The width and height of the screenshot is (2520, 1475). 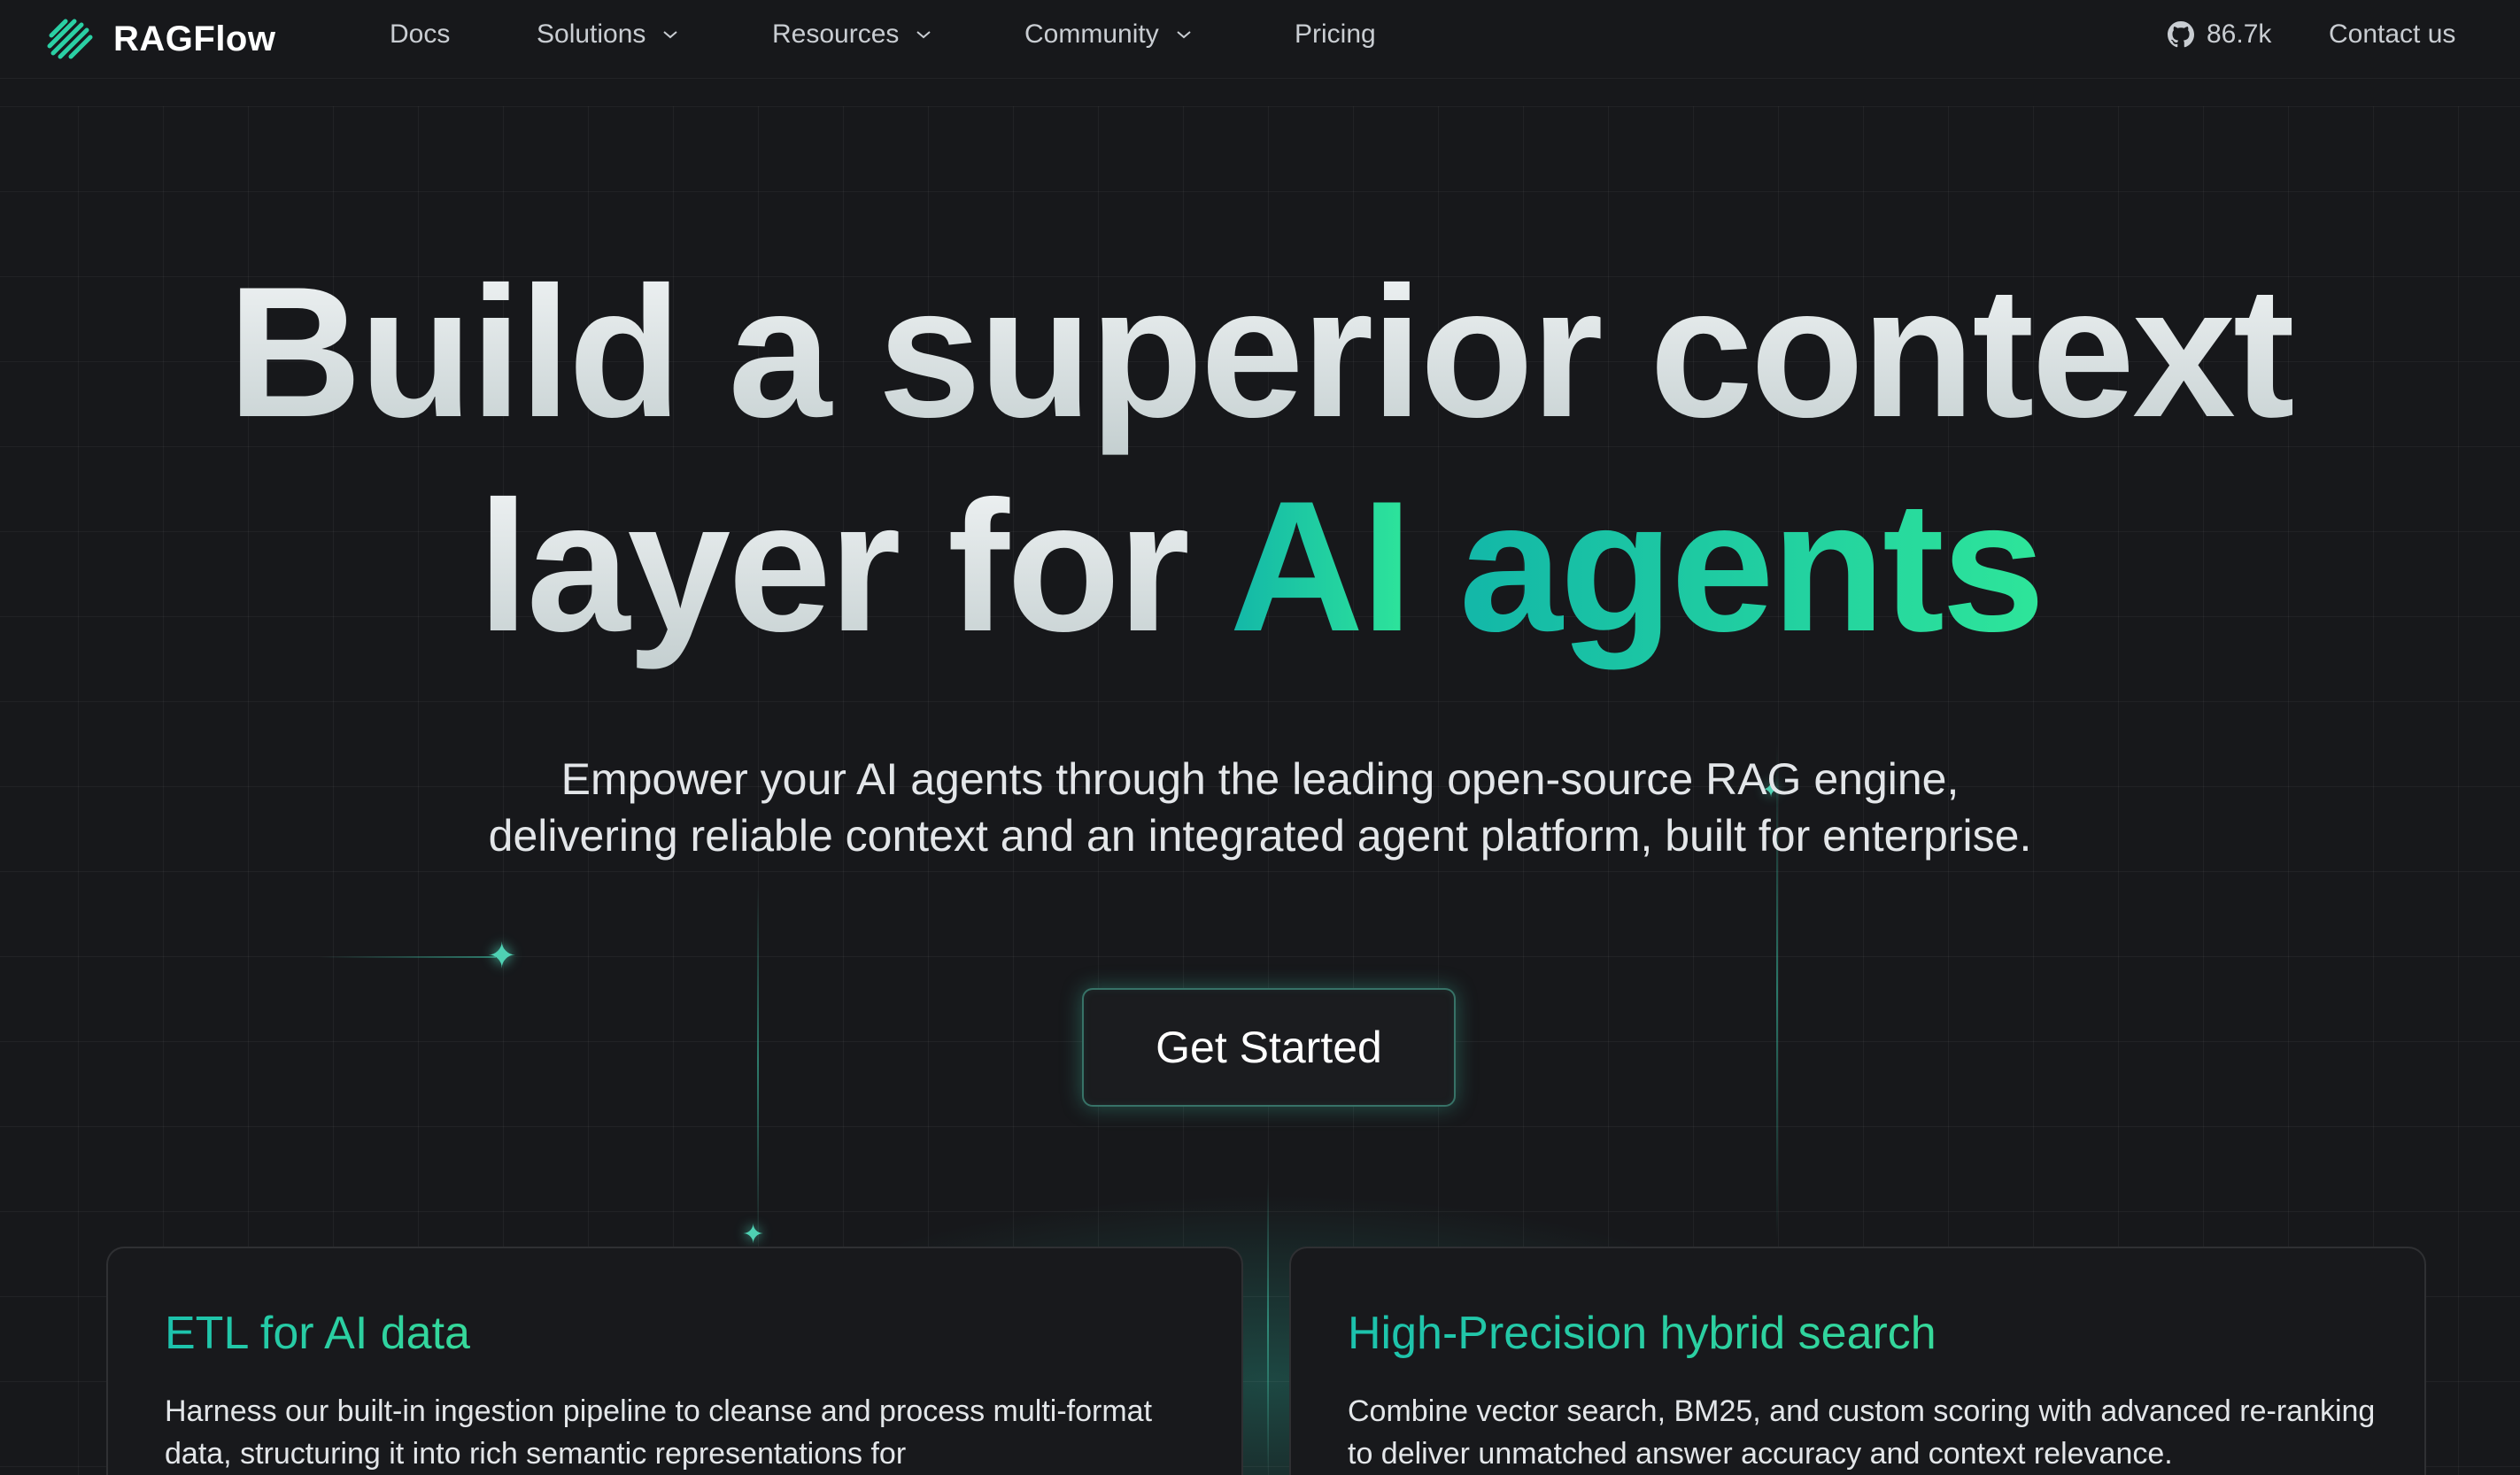 I want to click on nav-pricing-label: Pricing, so click(x=1335, y=34).